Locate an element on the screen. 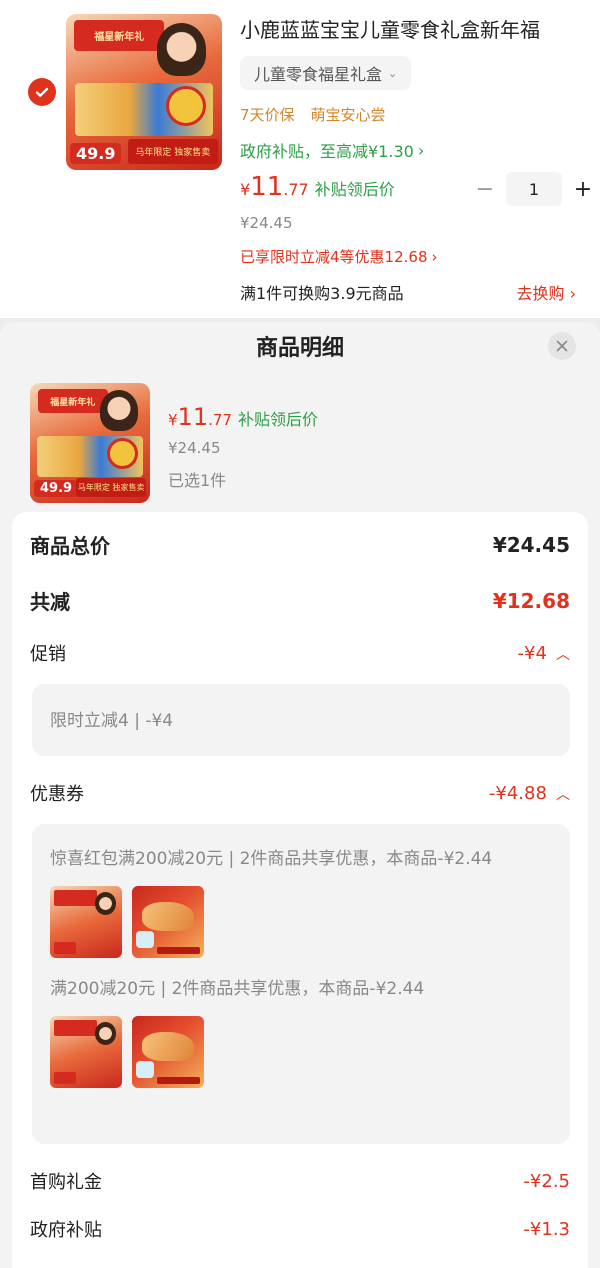 Image resolution: width=600 pixels, height=1268 pixels. coupon-row: 优惠券 -¥4.88 ︿ is located at coordinates (300, 793).